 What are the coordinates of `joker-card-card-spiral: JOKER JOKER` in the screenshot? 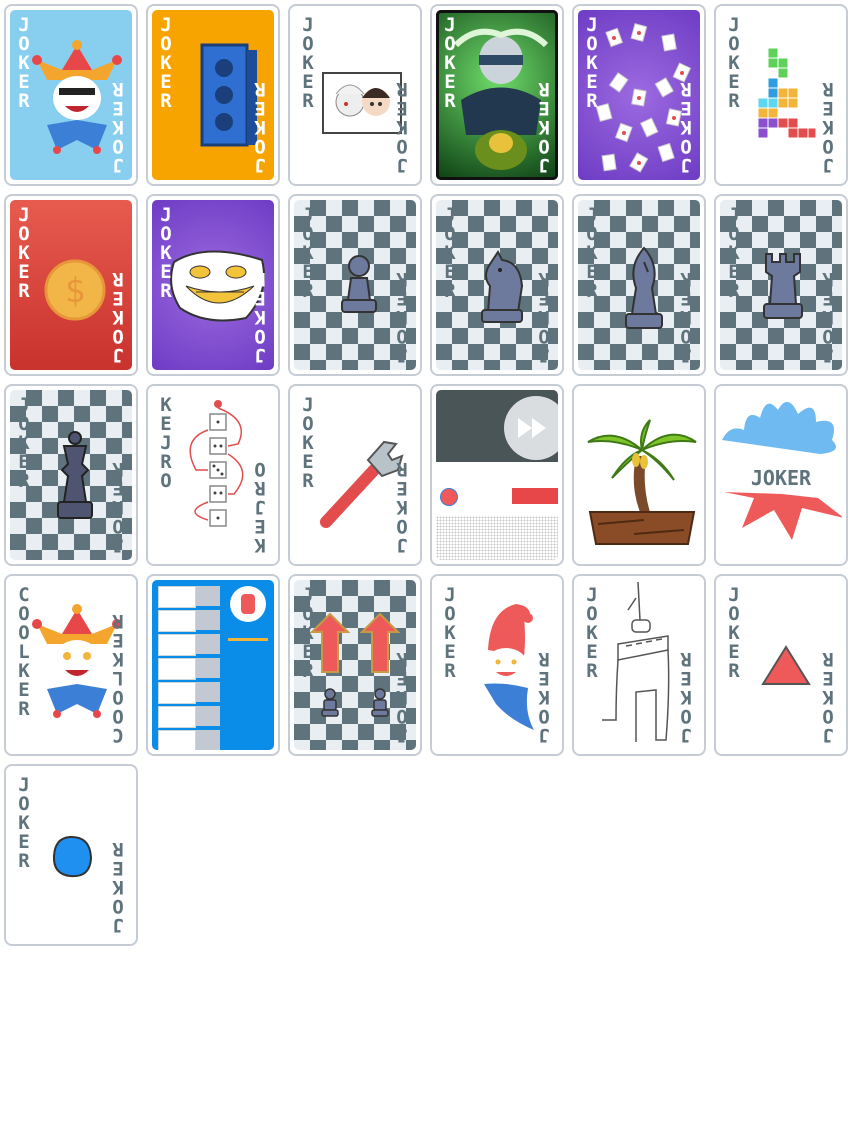 It's located at (639, 95).